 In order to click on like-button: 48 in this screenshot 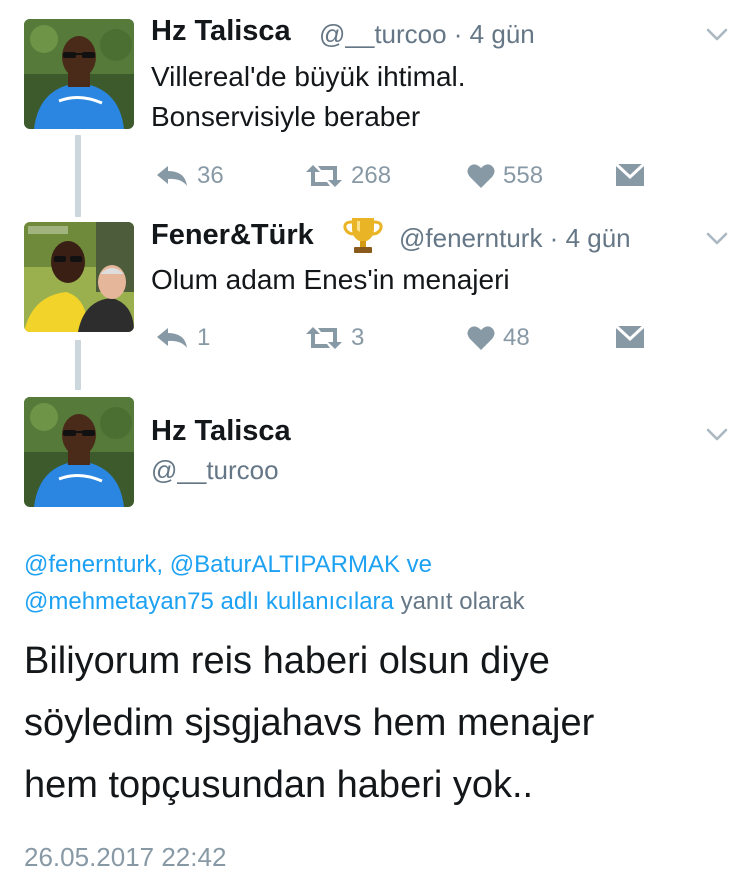, I will do `click(498, 338)`.